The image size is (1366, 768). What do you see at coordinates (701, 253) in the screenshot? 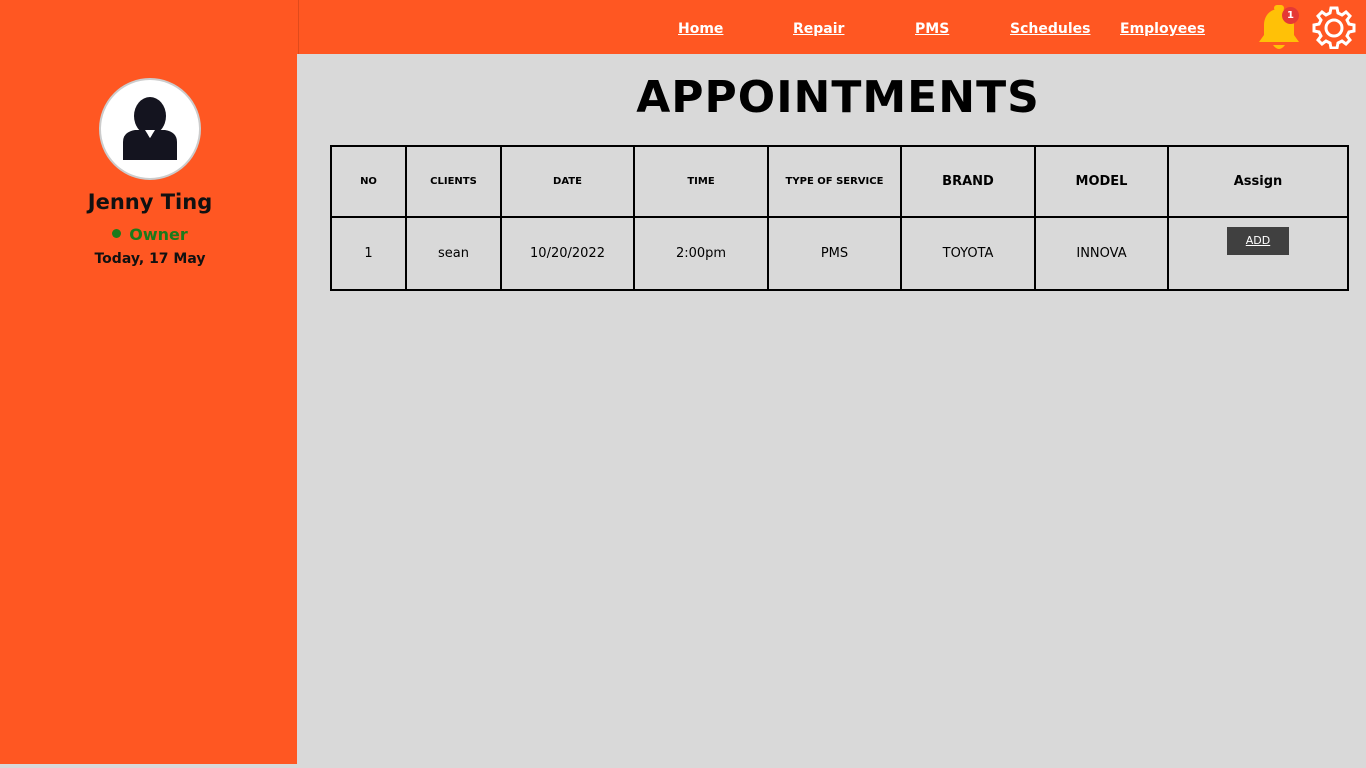
I see `cell-time: 2:00pm` at bounding box center [701, 253].